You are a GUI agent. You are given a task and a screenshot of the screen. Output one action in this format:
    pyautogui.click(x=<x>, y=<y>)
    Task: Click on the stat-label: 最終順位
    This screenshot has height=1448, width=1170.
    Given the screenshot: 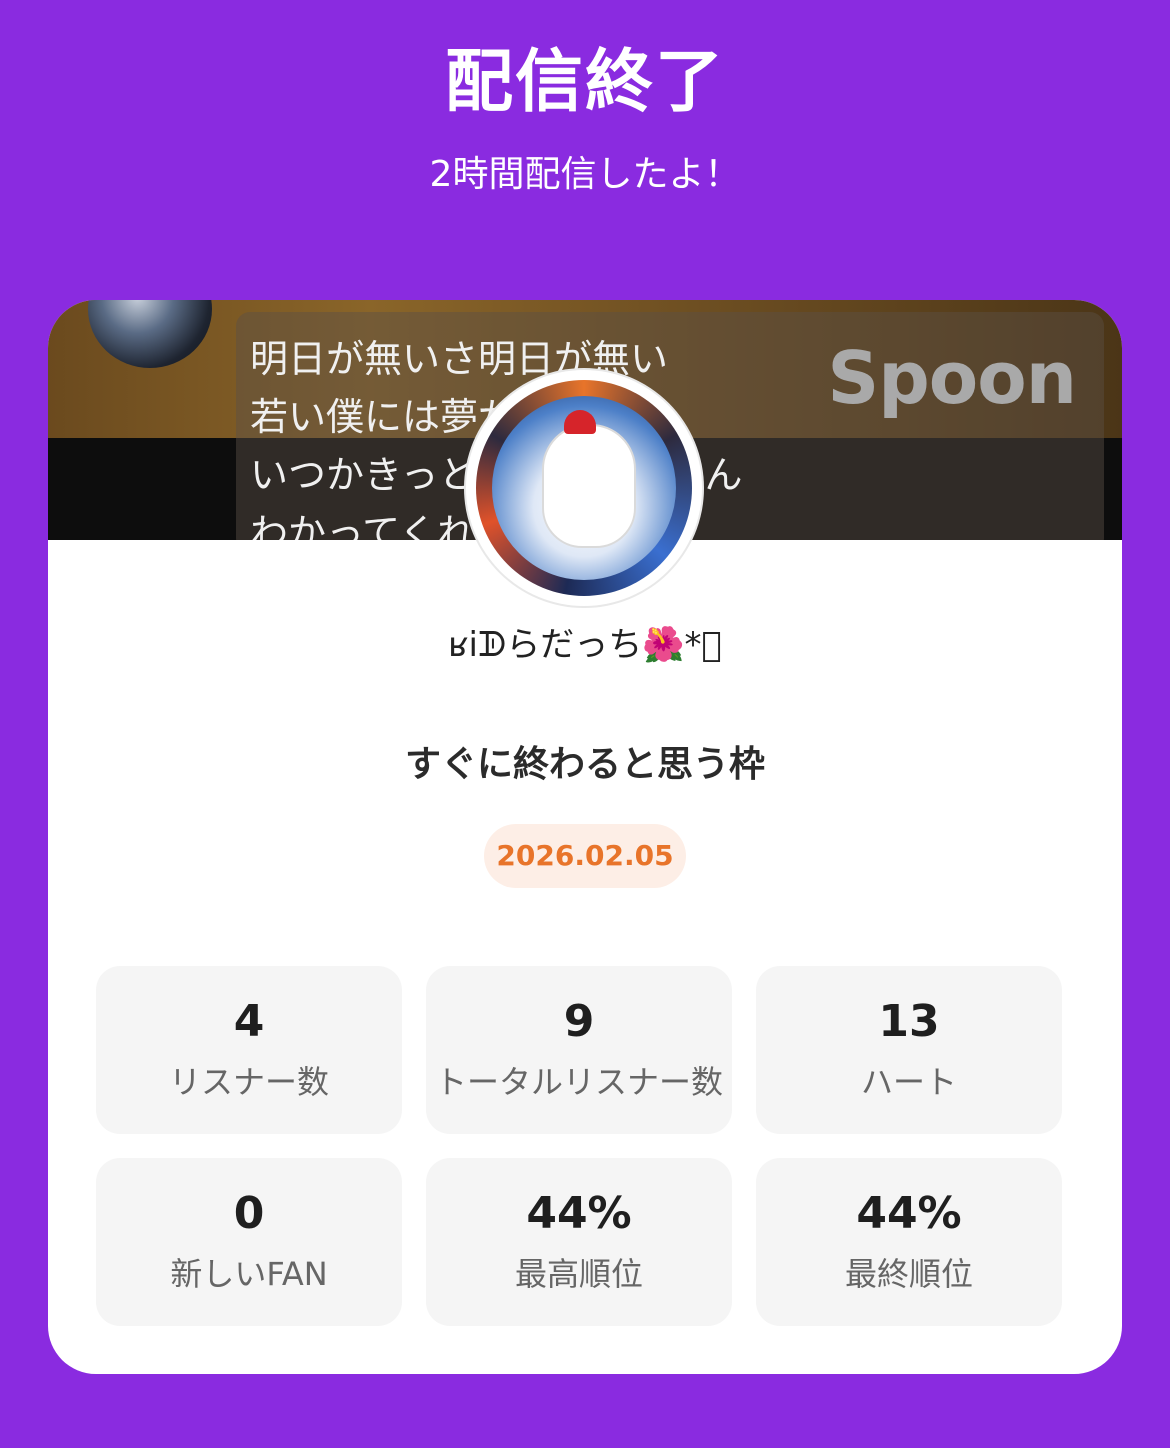 What is the action you would take?
    pyautogui.click(x=908, y=1274)
    